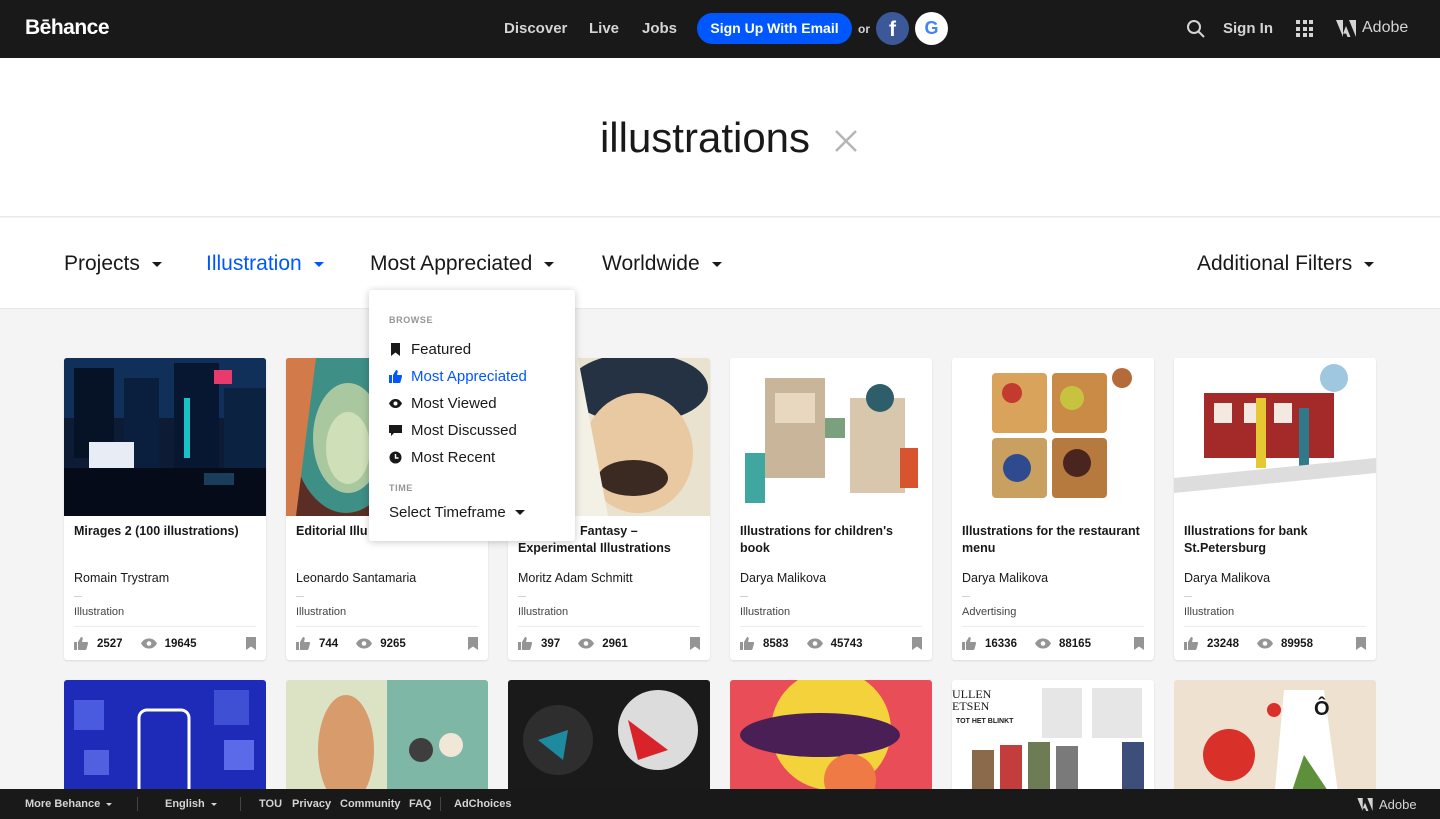 The image size is (1440, 819). I want to click on project-thumbnail: ULLEN ETSEN TOT HET BLINKT, so click(1053, 740).